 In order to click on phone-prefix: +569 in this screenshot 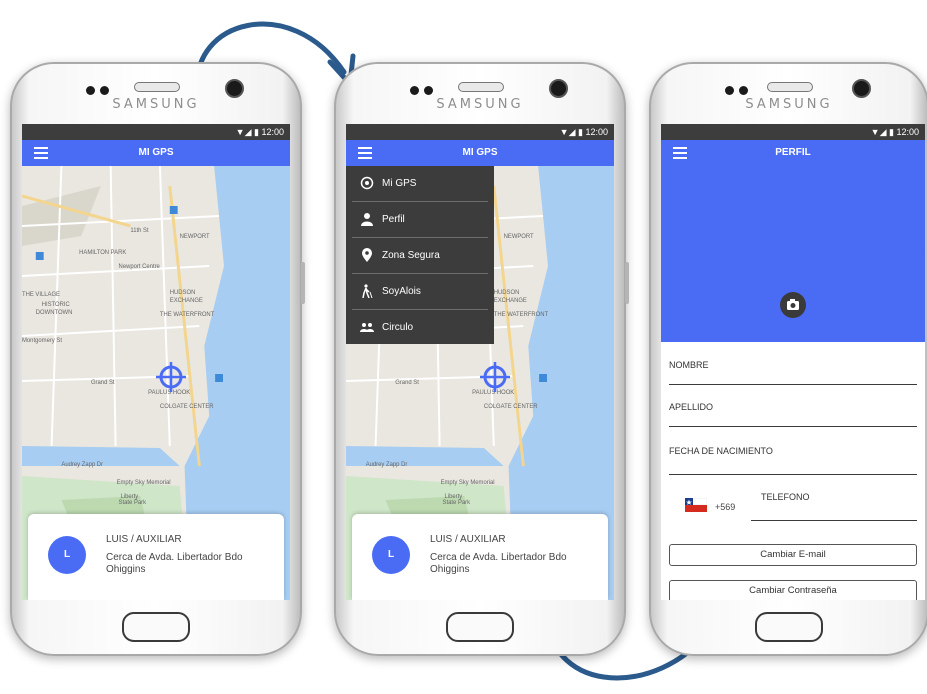, I will do `click(725, 507)`.